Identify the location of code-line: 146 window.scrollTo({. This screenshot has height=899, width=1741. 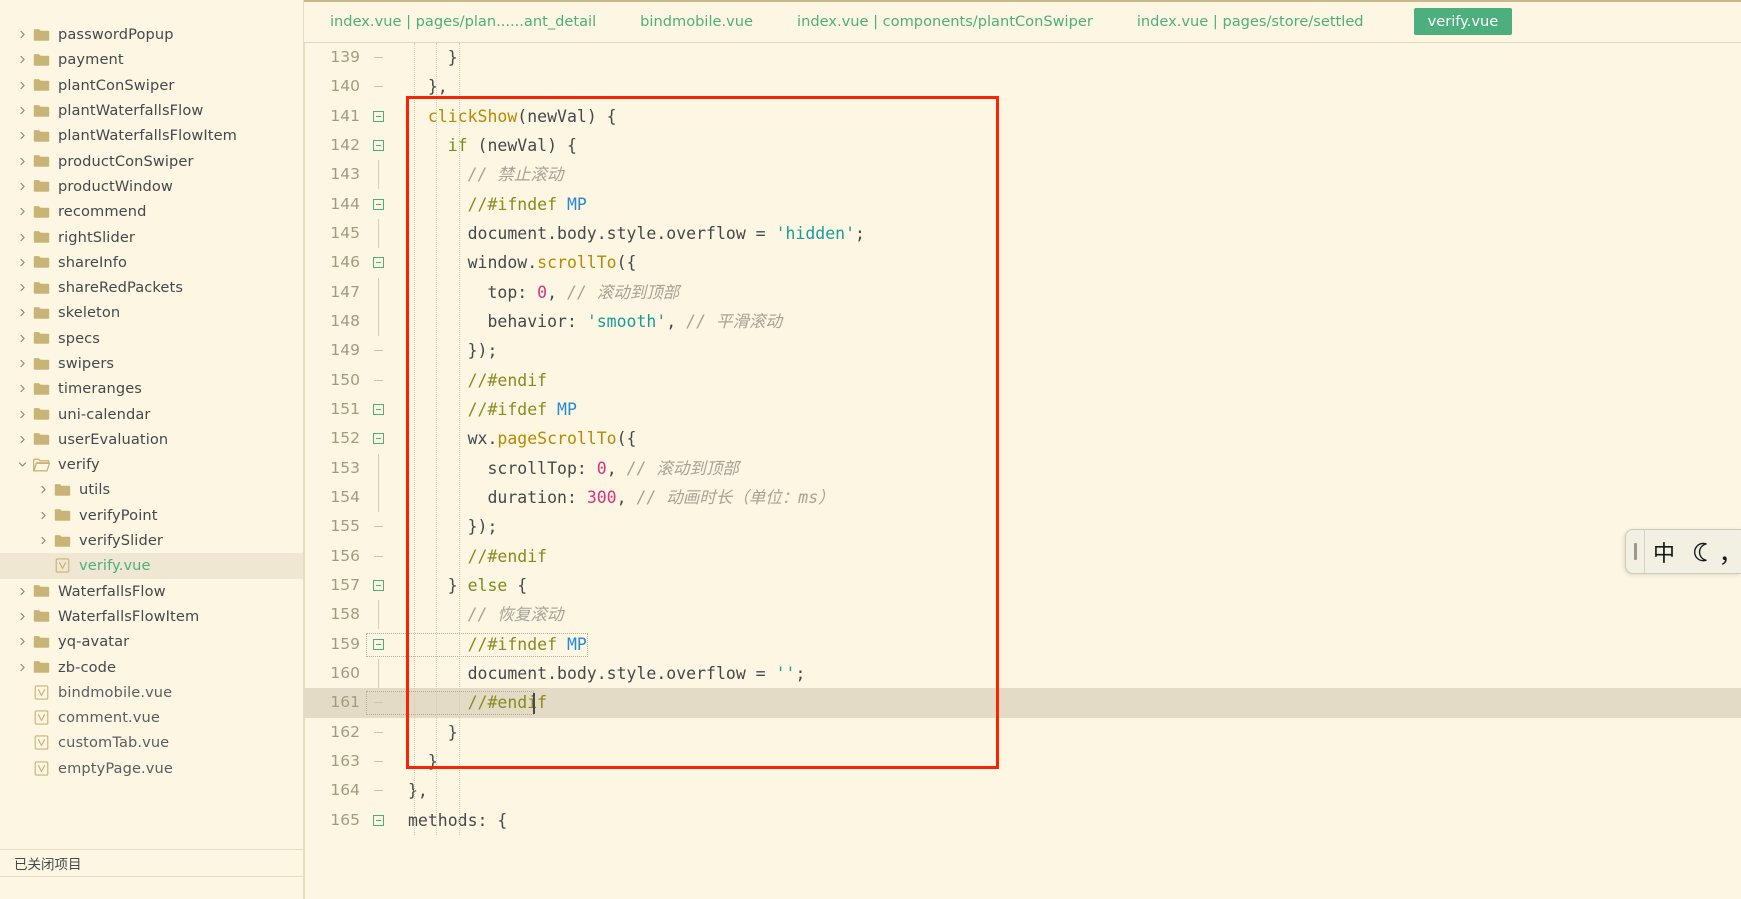
(1022, 262).